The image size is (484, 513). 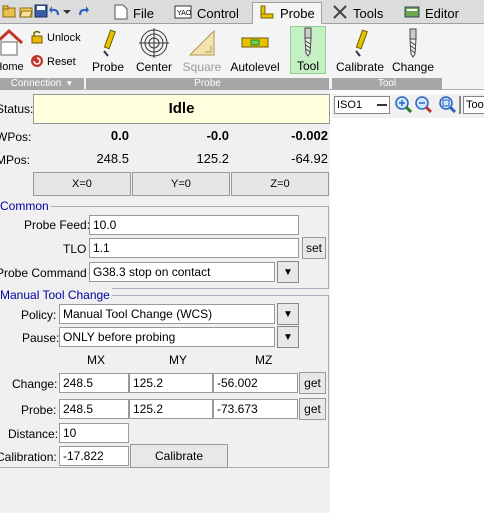 What do you see at coordinates (194, 225) in the screenshot?
I see `probe-feed-input: 10.0` at bounding box center [194, 225].